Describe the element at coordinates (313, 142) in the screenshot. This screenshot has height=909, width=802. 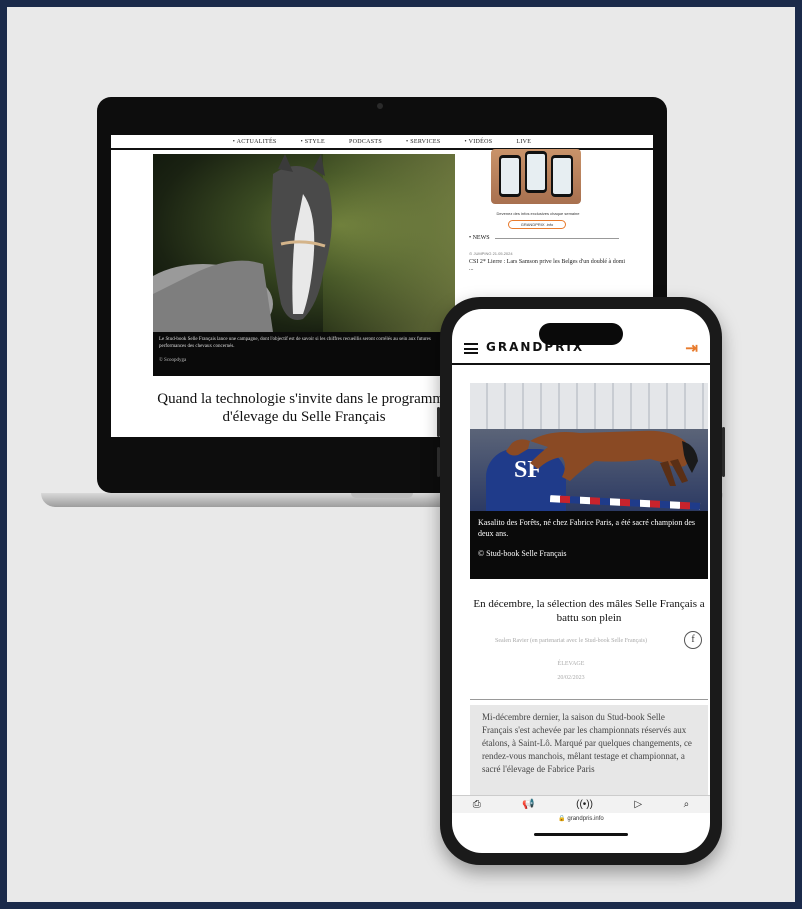
I see `nav-item-style: • STYLE` at that location.